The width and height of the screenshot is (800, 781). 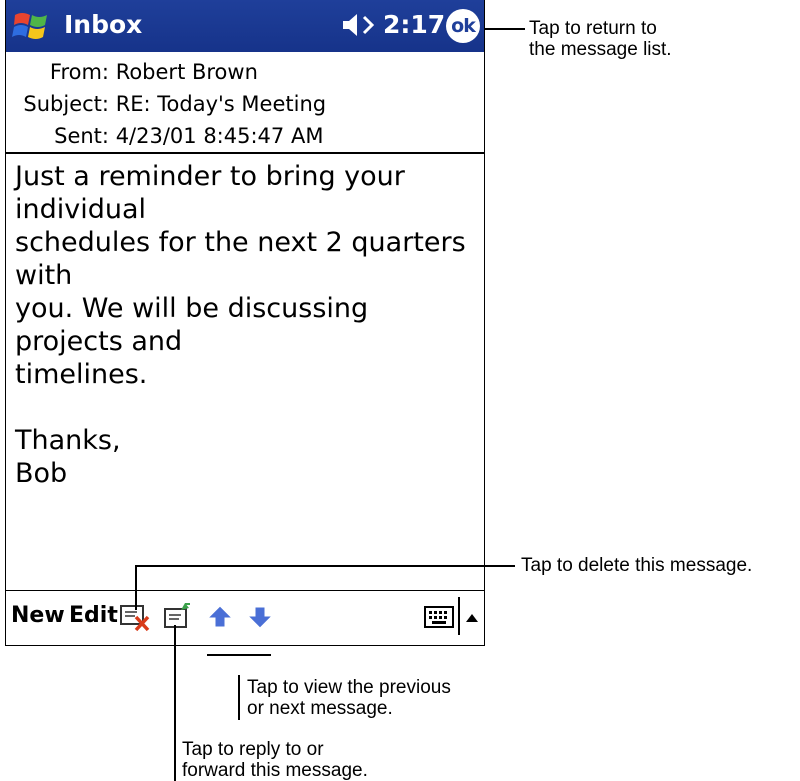 What do you see at coordinates (221, 104) in the screenshot?
I see `subject-value: RE: Today's Meeting` at bounding box center [221, 104].